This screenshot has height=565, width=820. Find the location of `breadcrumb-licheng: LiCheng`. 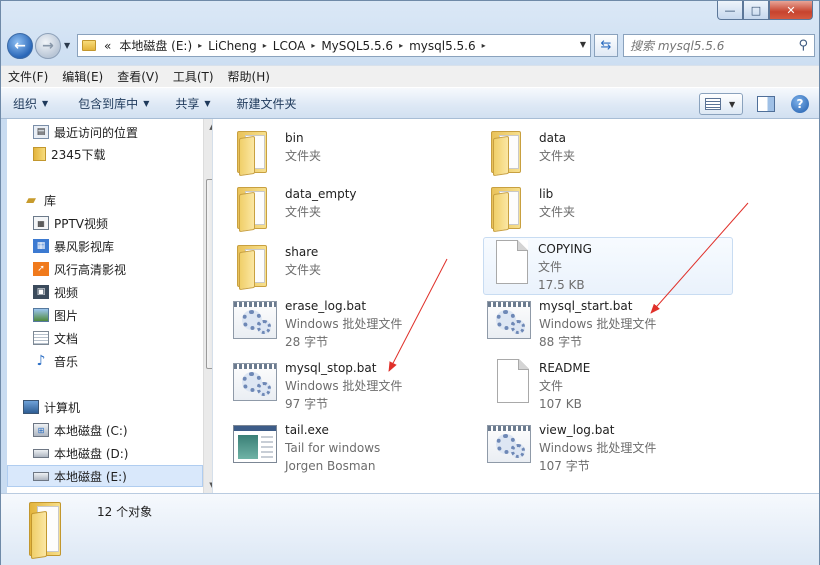

breadcrumb-licheng: LiCheng is located at coordinates (232, 46).